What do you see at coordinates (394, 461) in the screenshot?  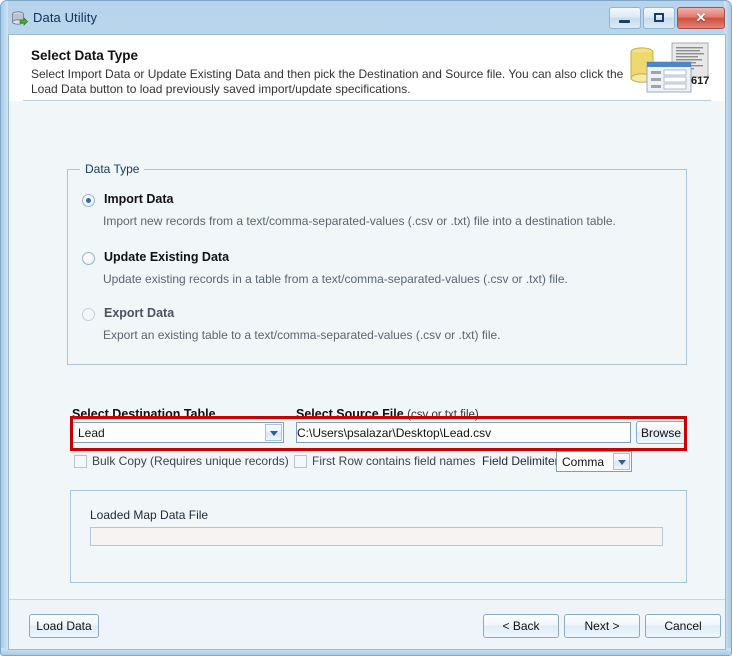 I see `first-row-label: First Row contains field names` at bounding box center [394, 461].